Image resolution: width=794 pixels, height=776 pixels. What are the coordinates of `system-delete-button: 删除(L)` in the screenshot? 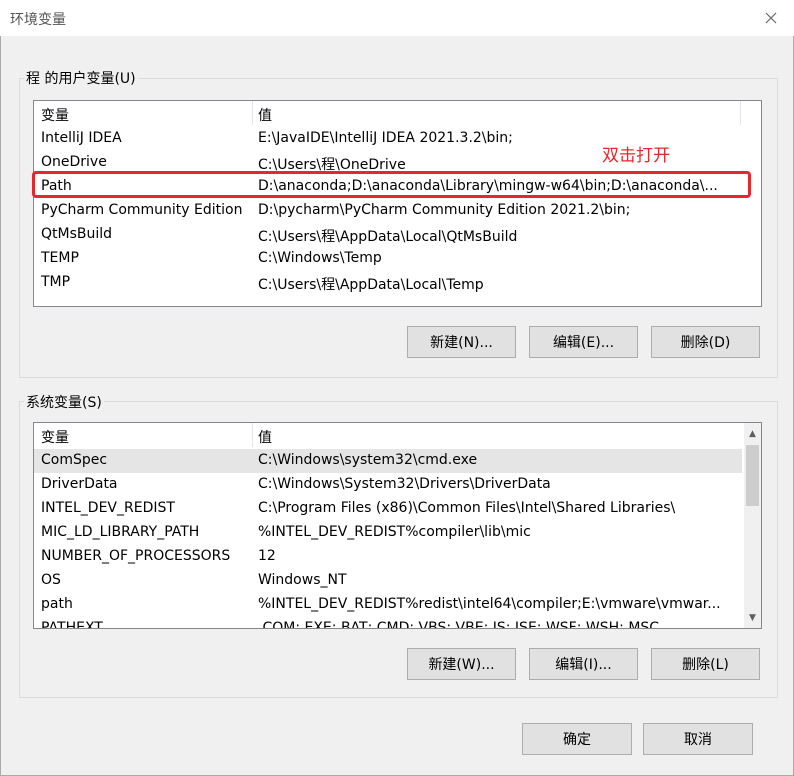 It's located at (705, 664).